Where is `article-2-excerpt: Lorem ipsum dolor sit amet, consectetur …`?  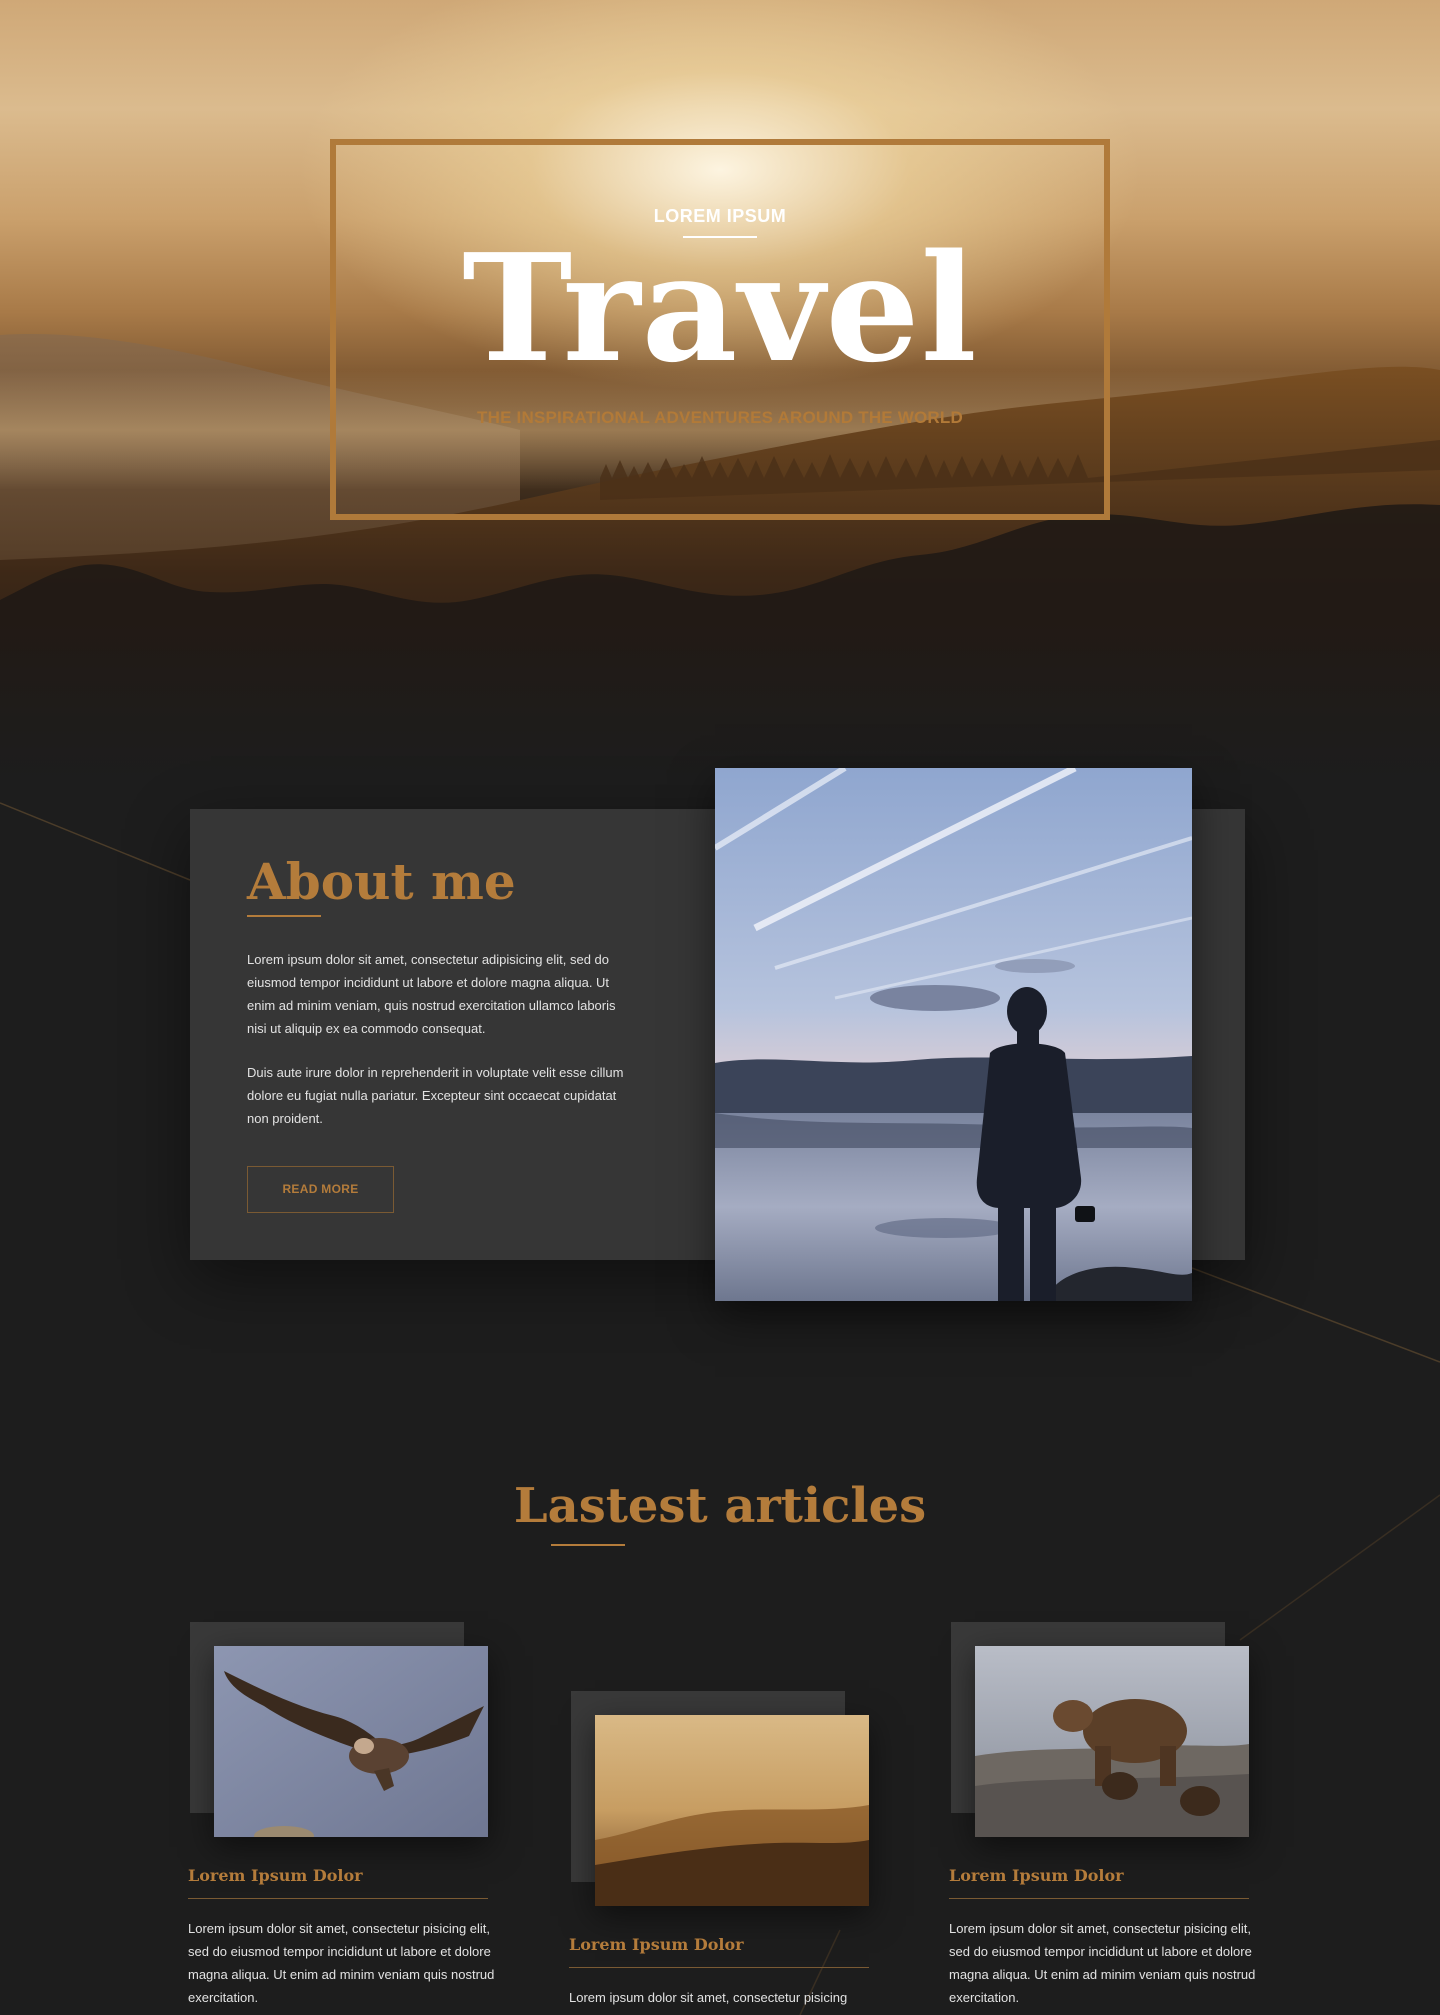 article-2-excerpt: Lorem ipsum dolor sit amet, consectetur … is located at coordinates (708, 1997).